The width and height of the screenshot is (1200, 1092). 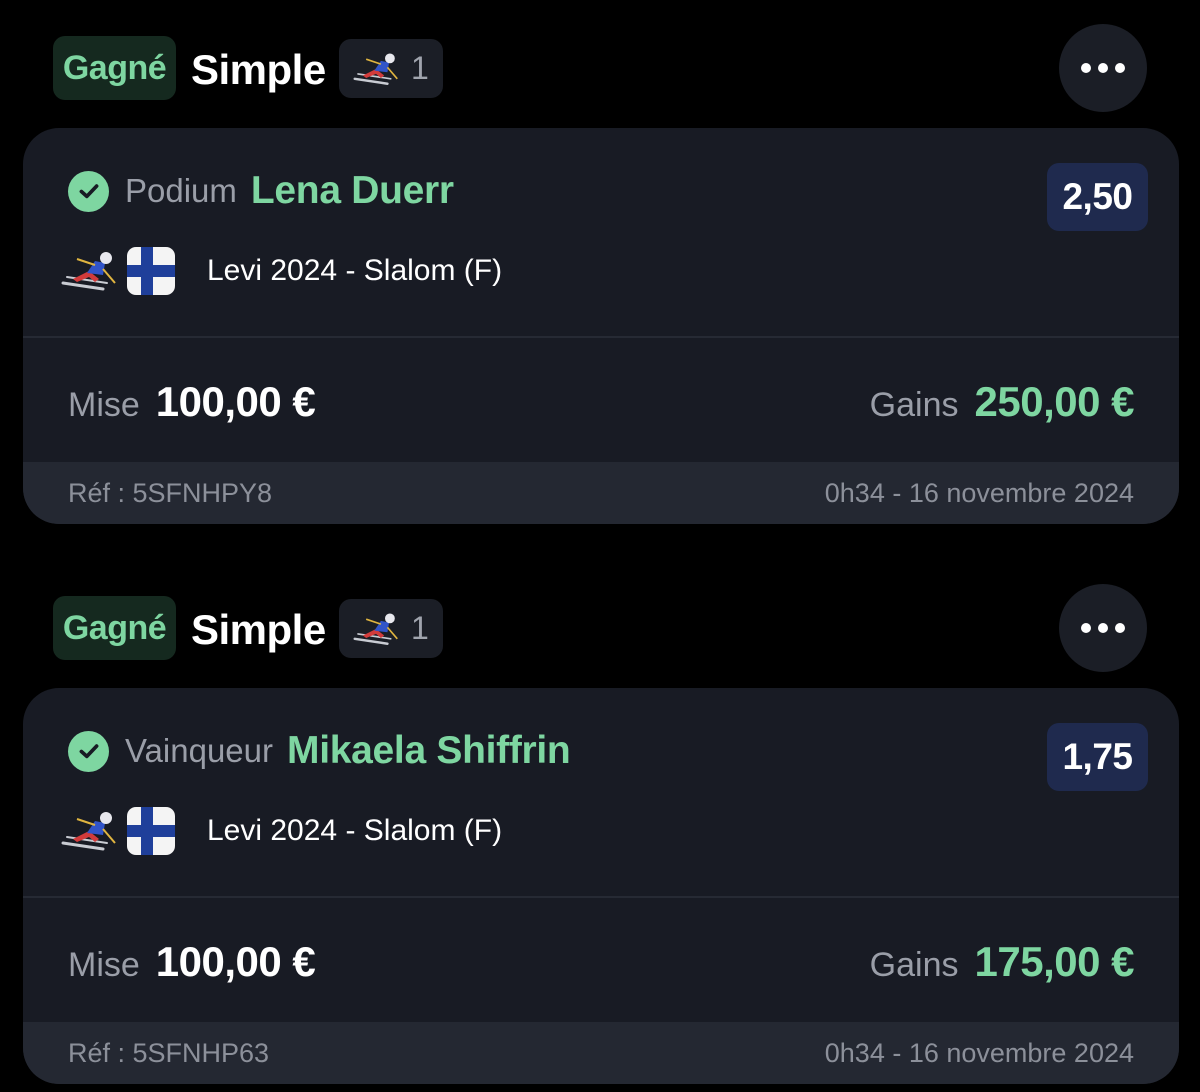 What do you see at coordinates (601, 493) in the screenshot?
I see `bet-footer: Réf : 5SFNHPY8 0h34 - 16 novembre 2024` at bounding box center [601, 493].